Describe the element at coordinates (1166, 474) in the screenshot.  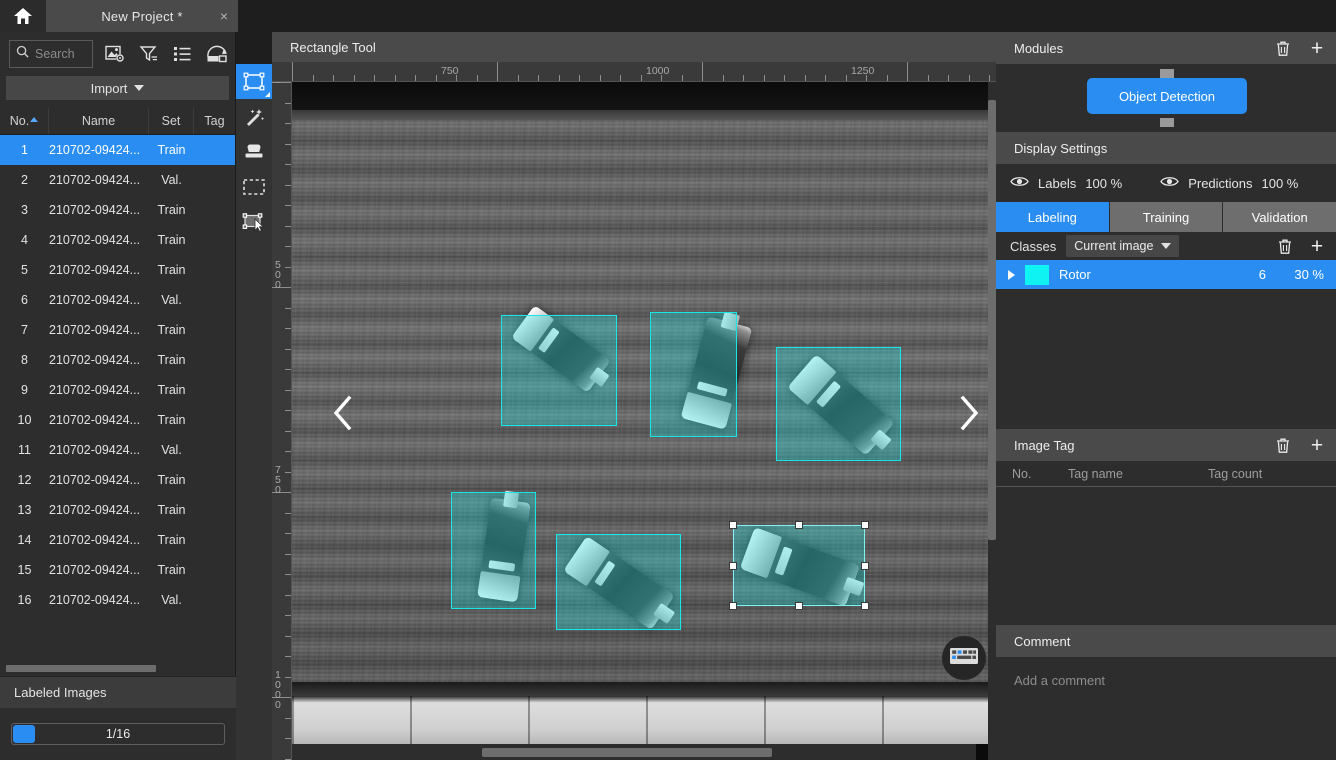
I see `image-tag-table-header: No. Tag name Tag count` at that location.